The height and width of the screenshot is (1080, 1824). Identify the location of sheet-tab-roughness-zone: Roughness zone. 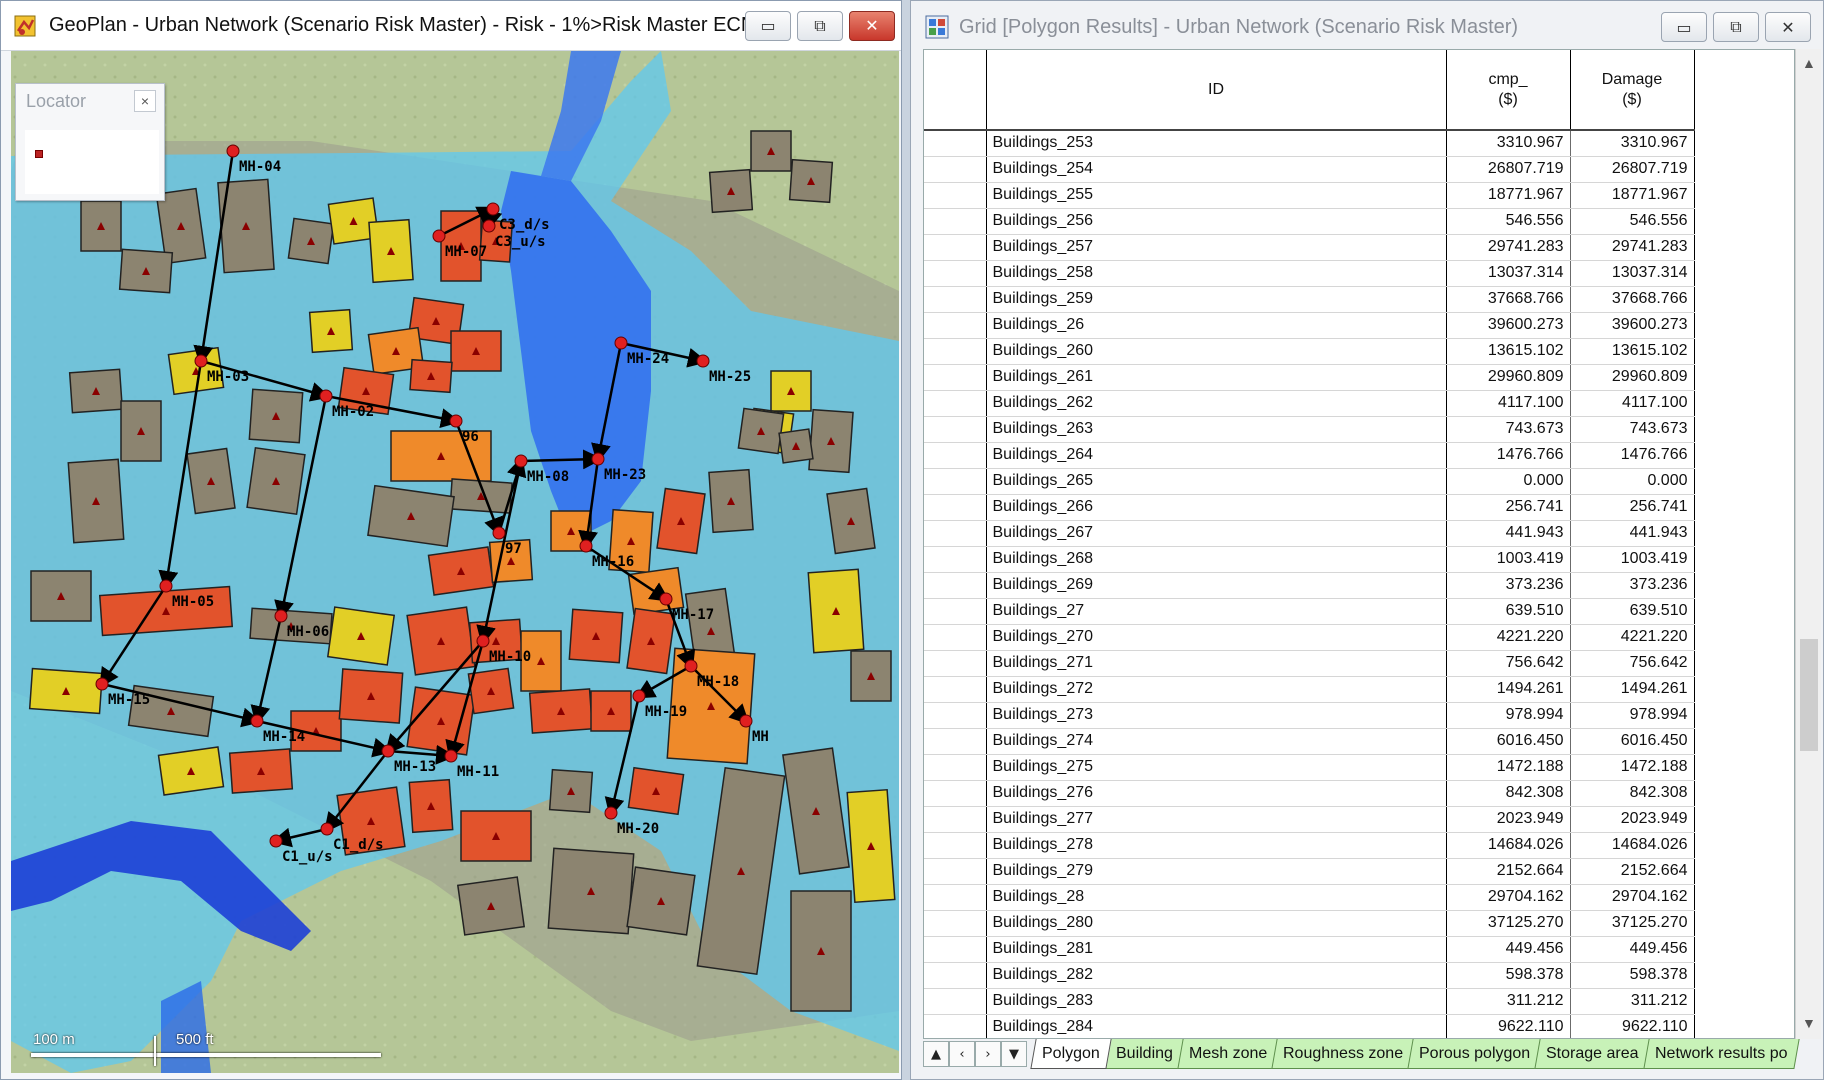
(1343, 1054).